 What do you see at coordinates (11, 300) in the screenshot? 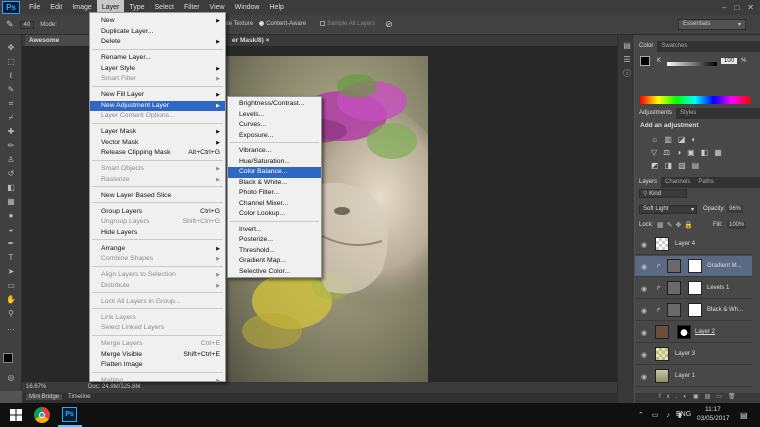
I see `hand-tool-icon: ✋` at bounding box center [11, 300].